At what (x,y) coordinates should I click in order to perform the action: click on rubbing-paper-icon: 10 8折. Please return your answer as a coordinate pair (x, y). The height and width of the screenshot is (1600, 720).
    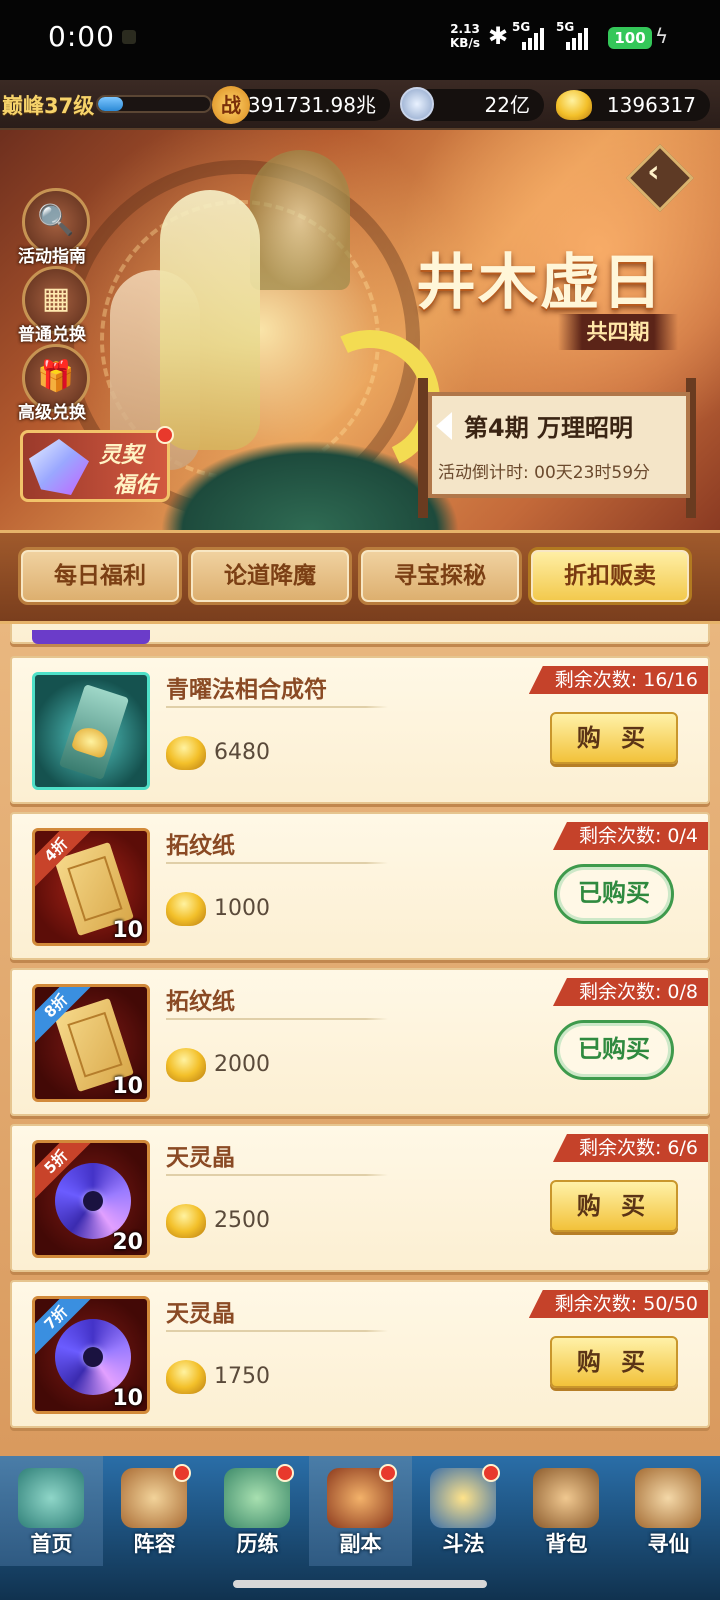
    Looking at the image, I should click on (91, 1043).